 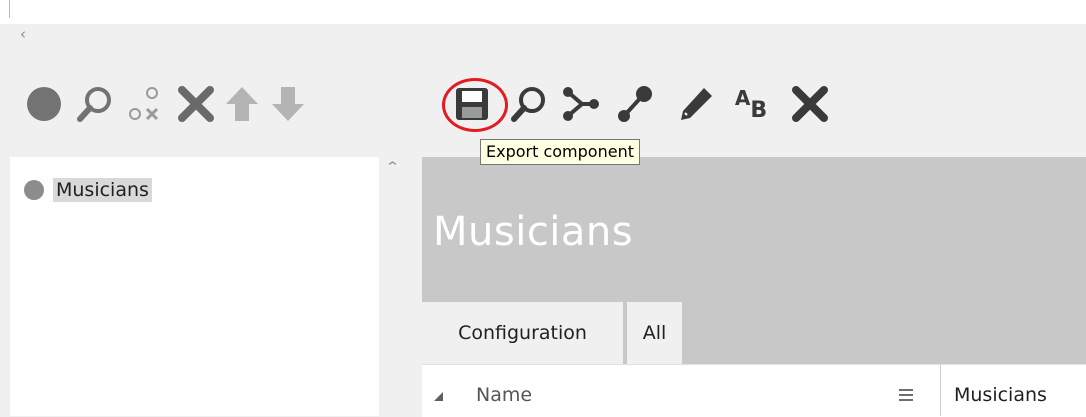 What do you see at coordinates (940, 390) in the screenshot?
I see `column-separator` at bounding box center [940, 390].